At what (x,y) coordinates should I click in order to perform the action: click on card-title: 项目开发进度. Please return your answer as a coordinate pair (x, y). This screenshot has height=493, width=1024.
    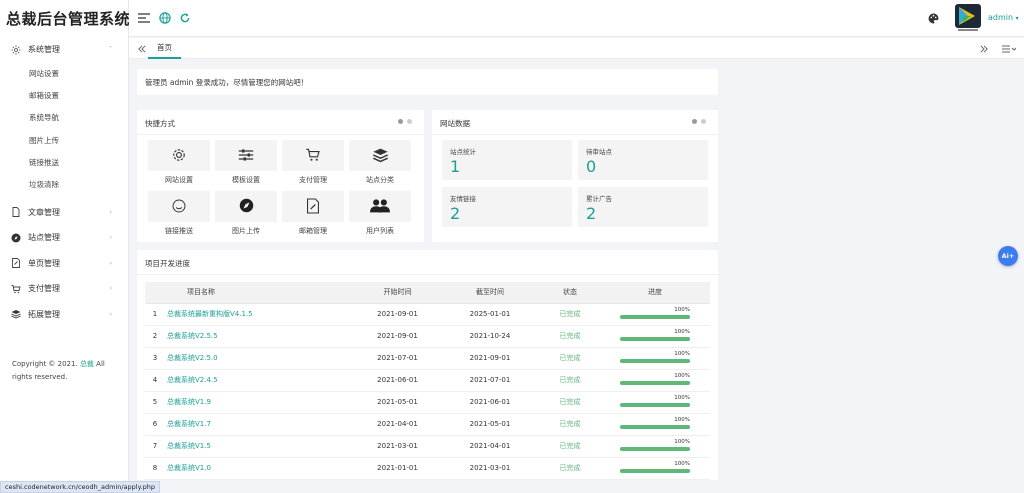
    Looking at the image, I should click on (167, 263).